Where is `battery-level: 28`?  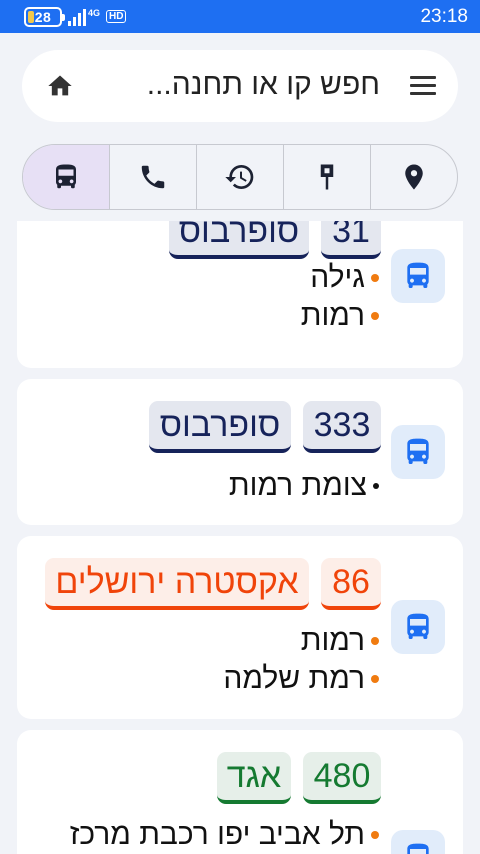 battery-level: 28 is located at coordinates (43, 16).